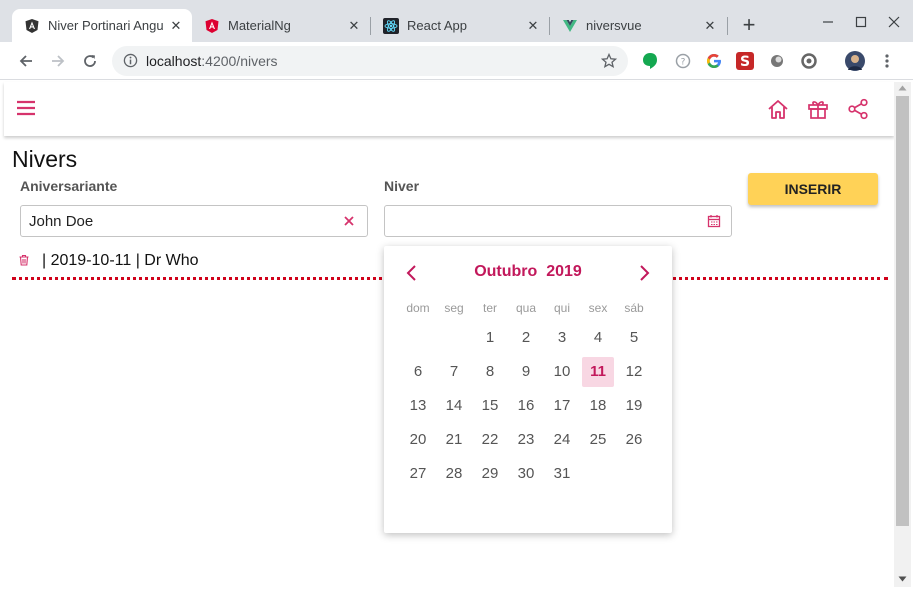 The height and width of the screenshot is (589, 913). Describe the element at coordinates (809, 61) in the screenshot. I see `recorder-extension-icon` at that location.